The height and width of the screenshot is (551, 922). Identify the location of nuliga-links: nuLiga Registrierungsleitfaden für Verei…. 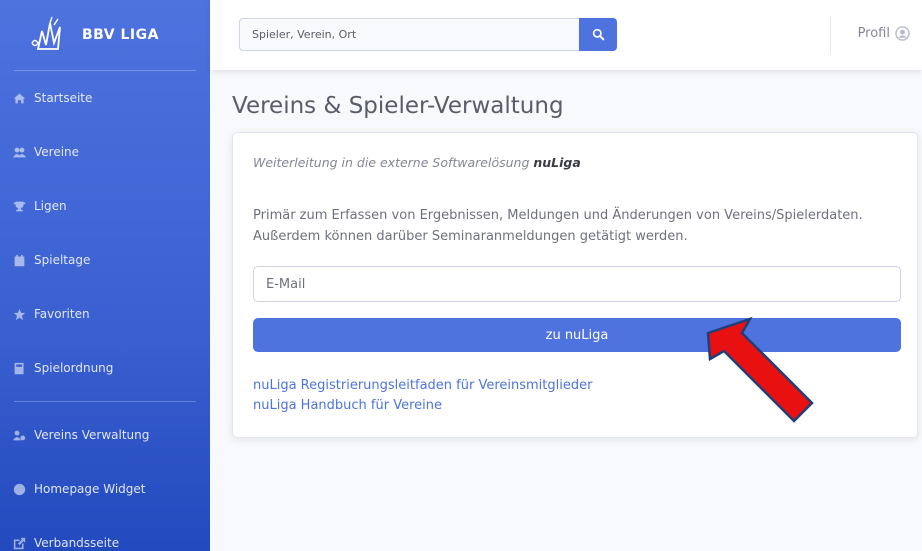
(422, 396).